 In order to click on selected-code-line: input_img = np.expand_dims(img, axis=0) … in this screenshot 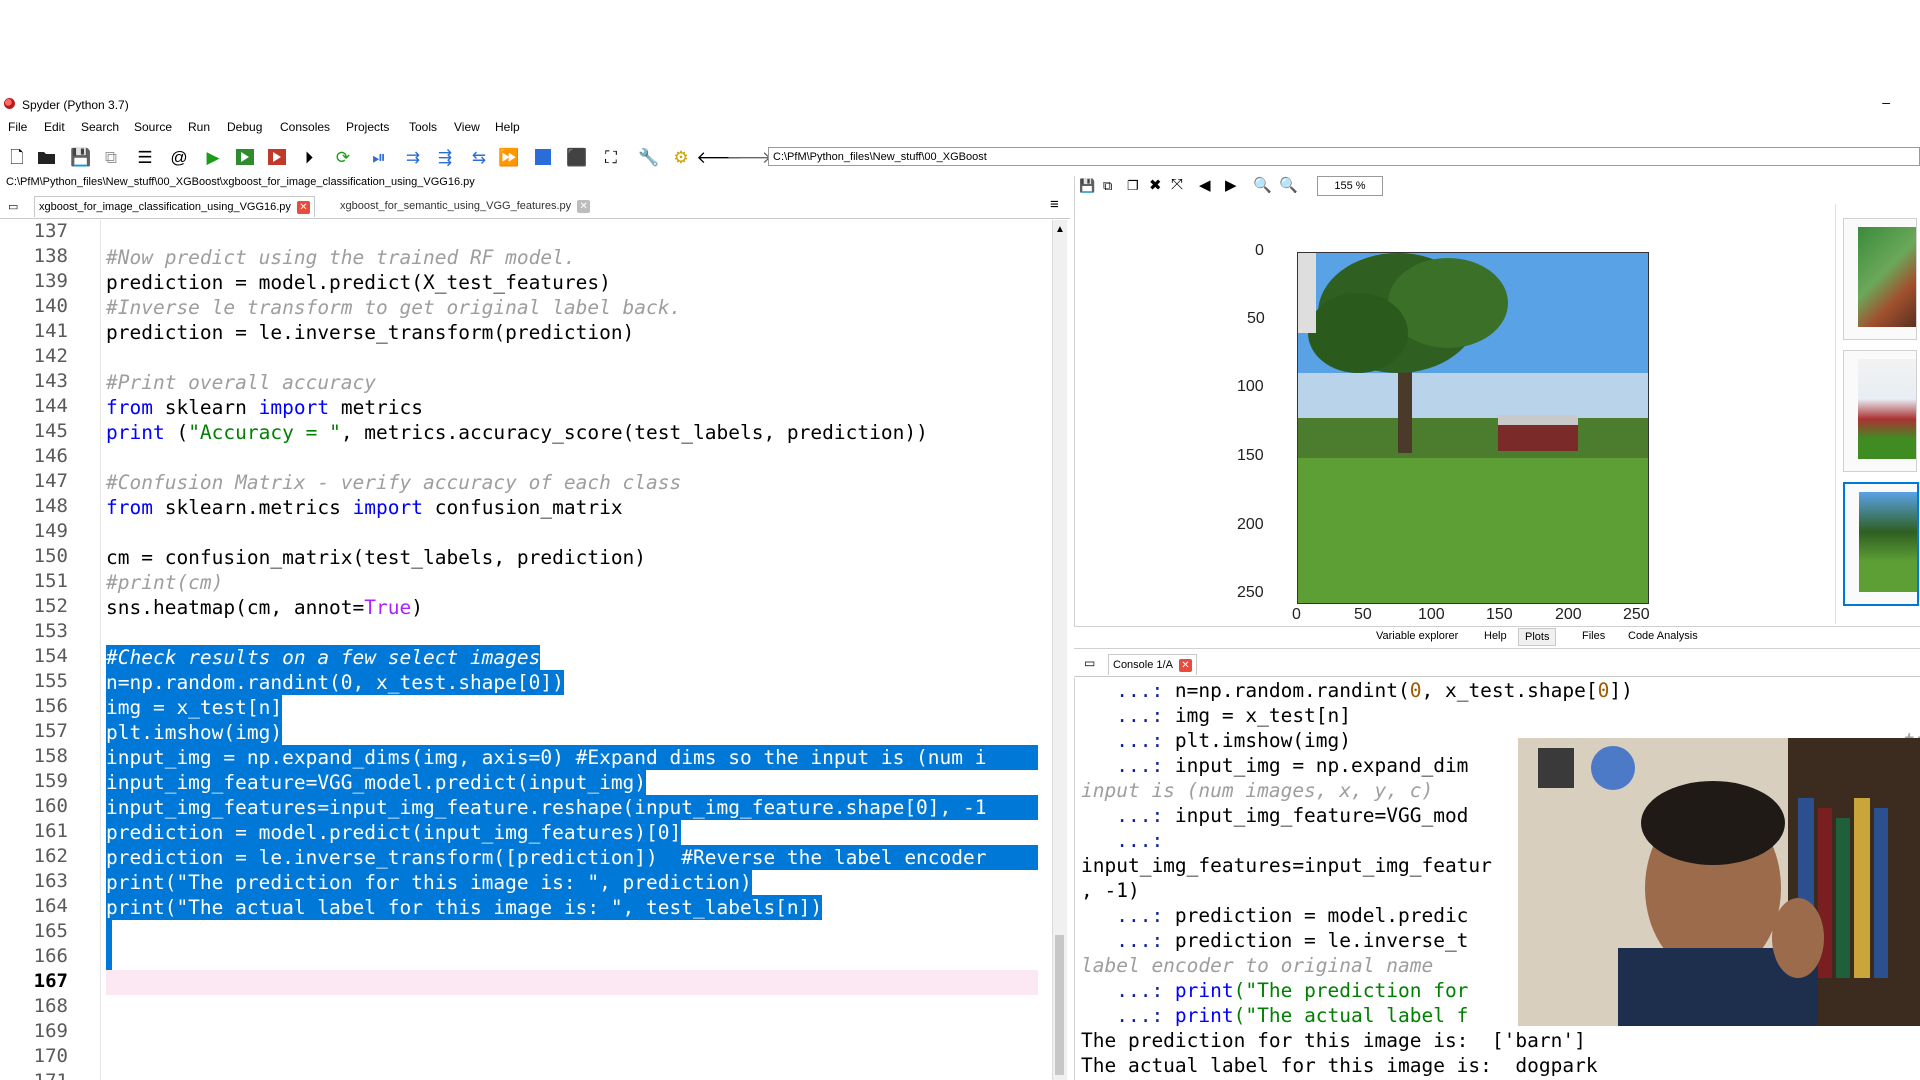, I will do `click(572, 757)`.